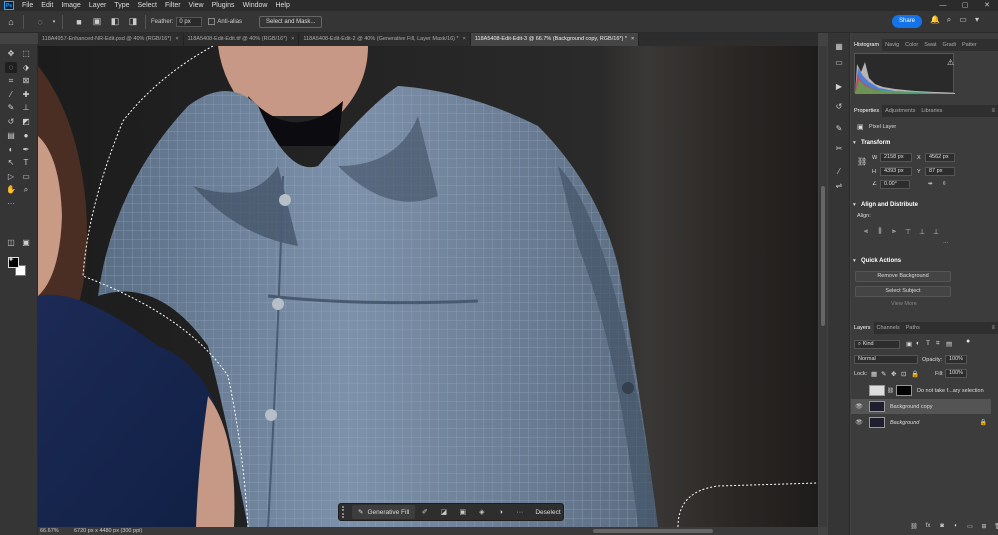  I want to click on document-info: 6720 px x 4480 px (300 ppi), so click(108, 531).